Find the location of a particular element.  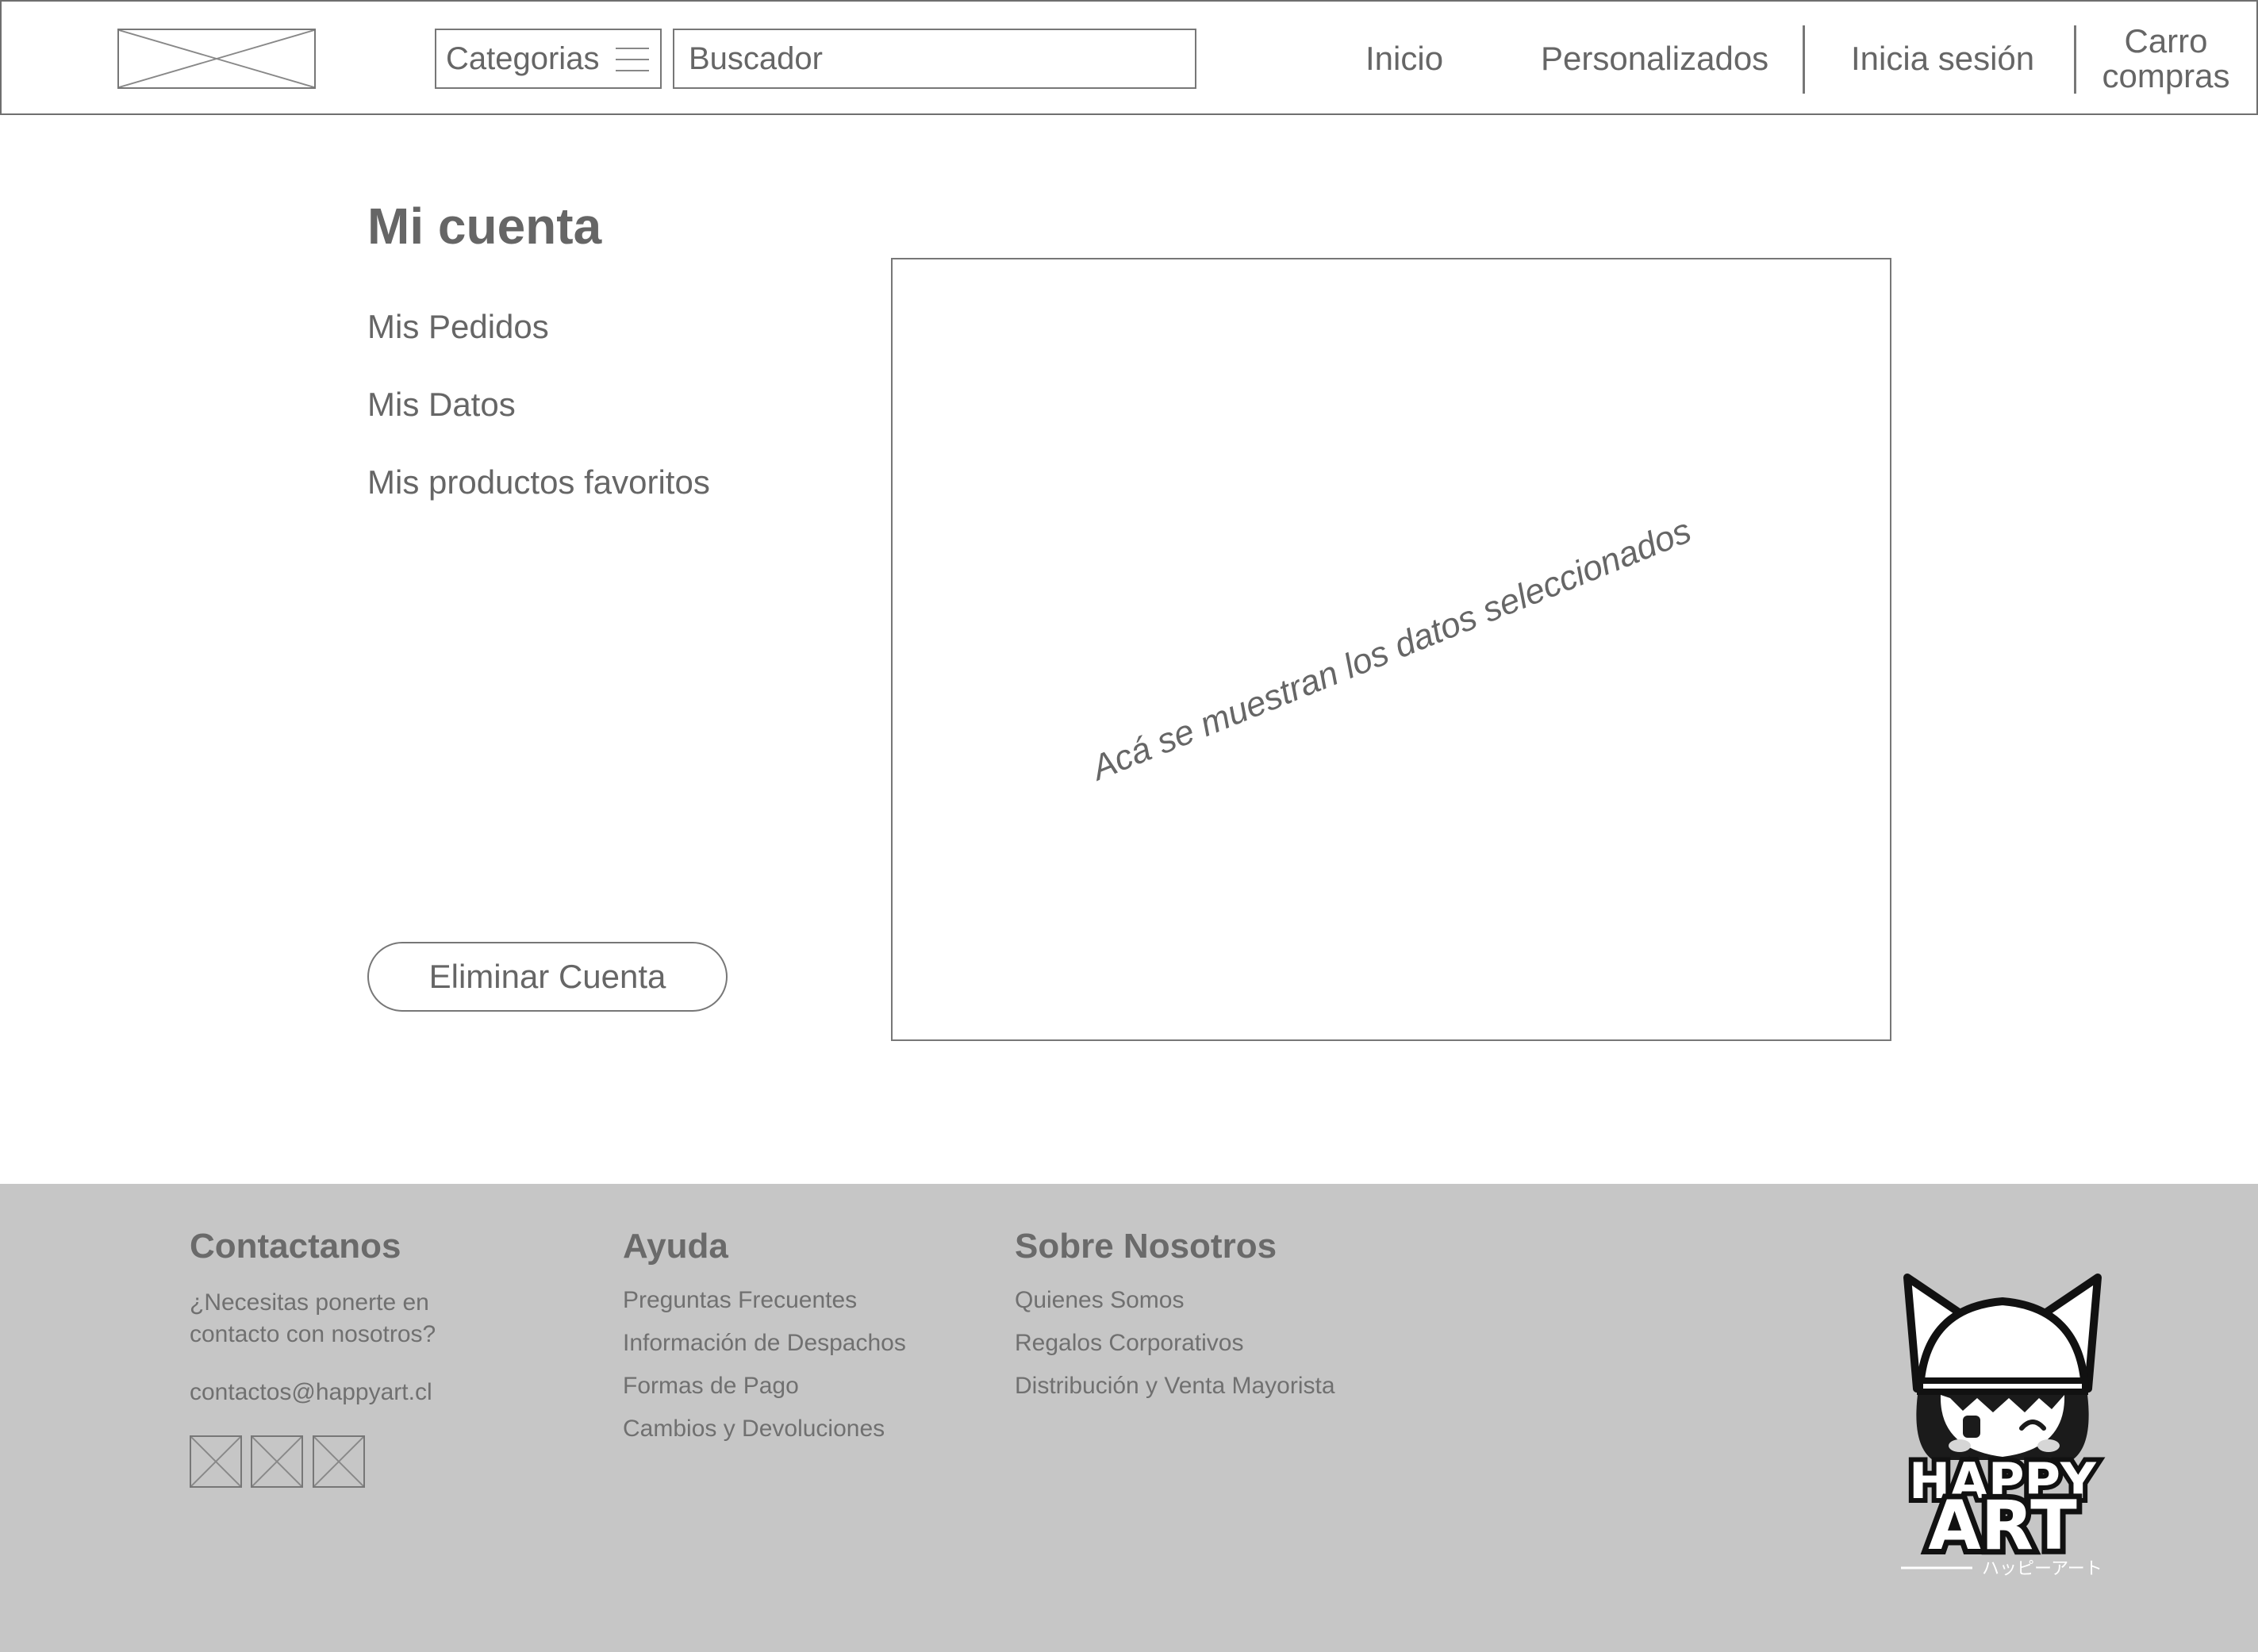

footer-contact-email: contactos@happyart.cl is located at coordinates (311, 1392).